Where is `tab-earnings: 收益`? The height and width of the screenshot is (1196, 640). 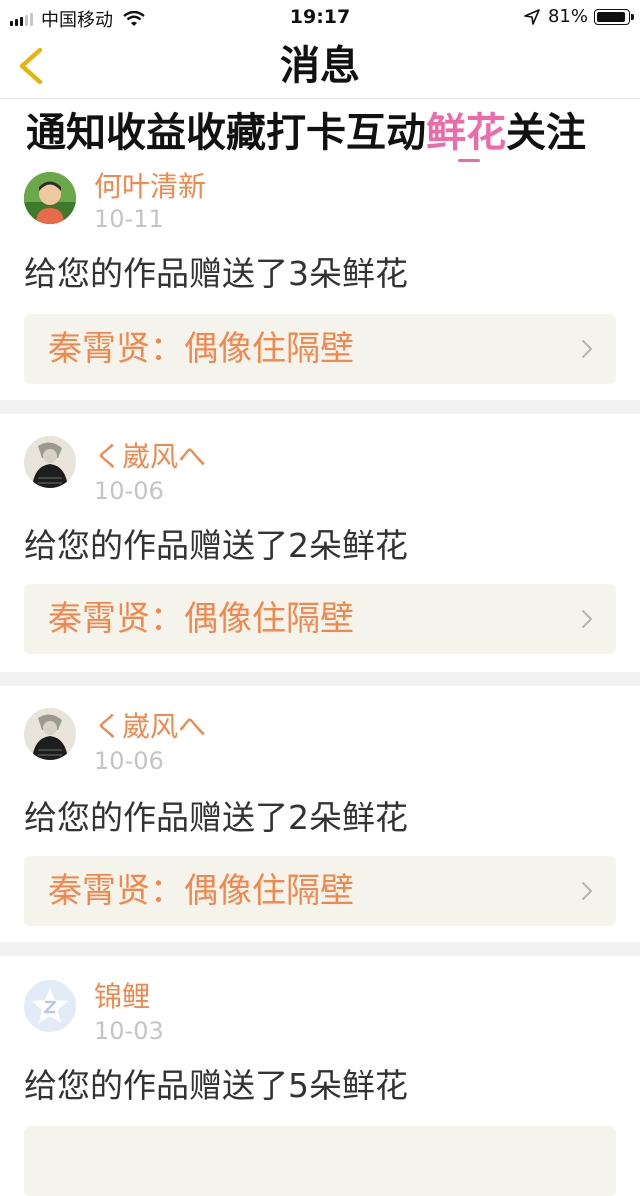 tab-earnings: 收益 is located at coordinates (146, 133).